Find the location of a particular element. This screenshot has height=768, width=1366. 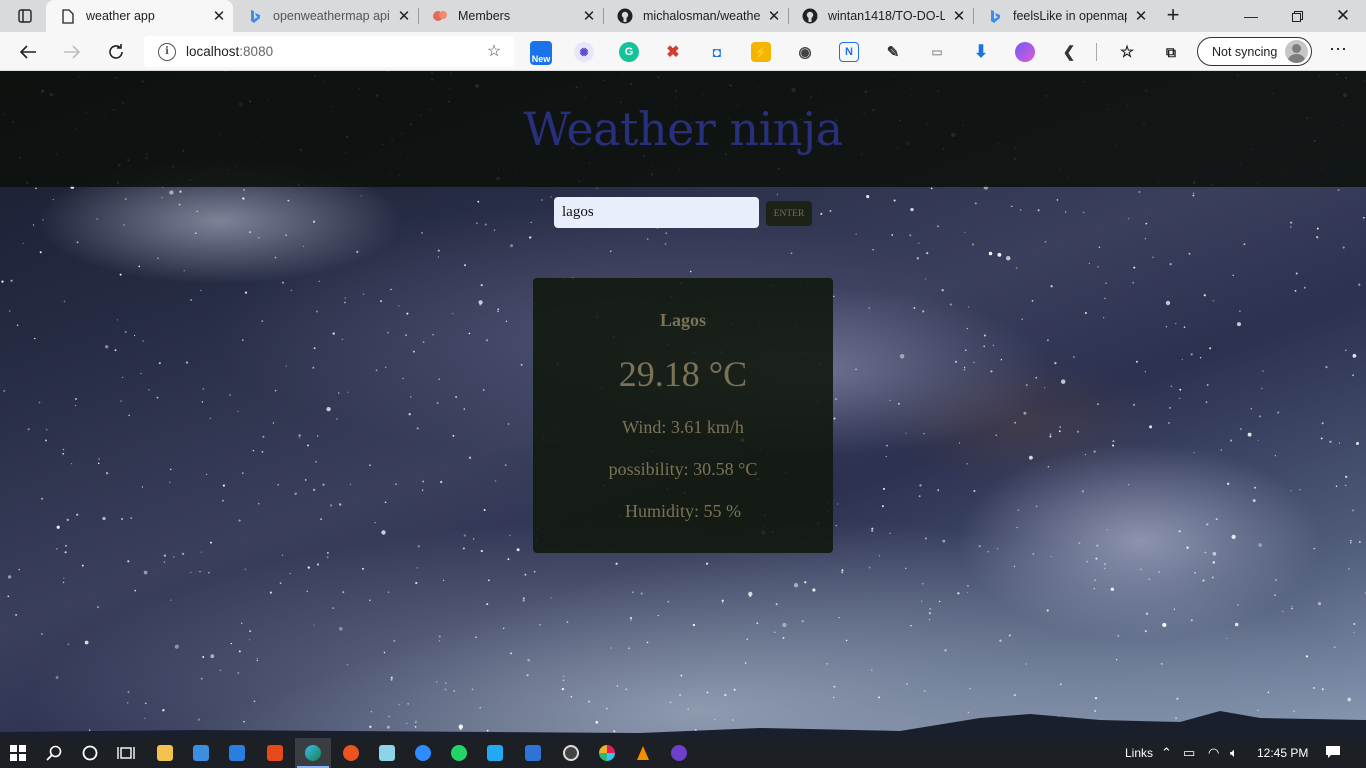

feels-like-value: possibility: 30.58 °C is located at coordinates (683, 469).